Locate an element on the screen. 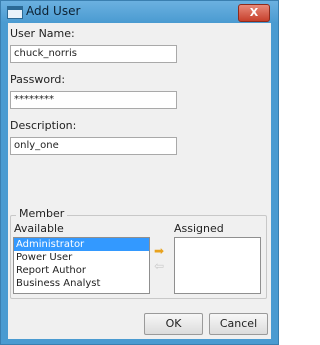 The width and height of the screenshot is (320, 345). dialog-title: Add User is located at coordinates (53, 11).